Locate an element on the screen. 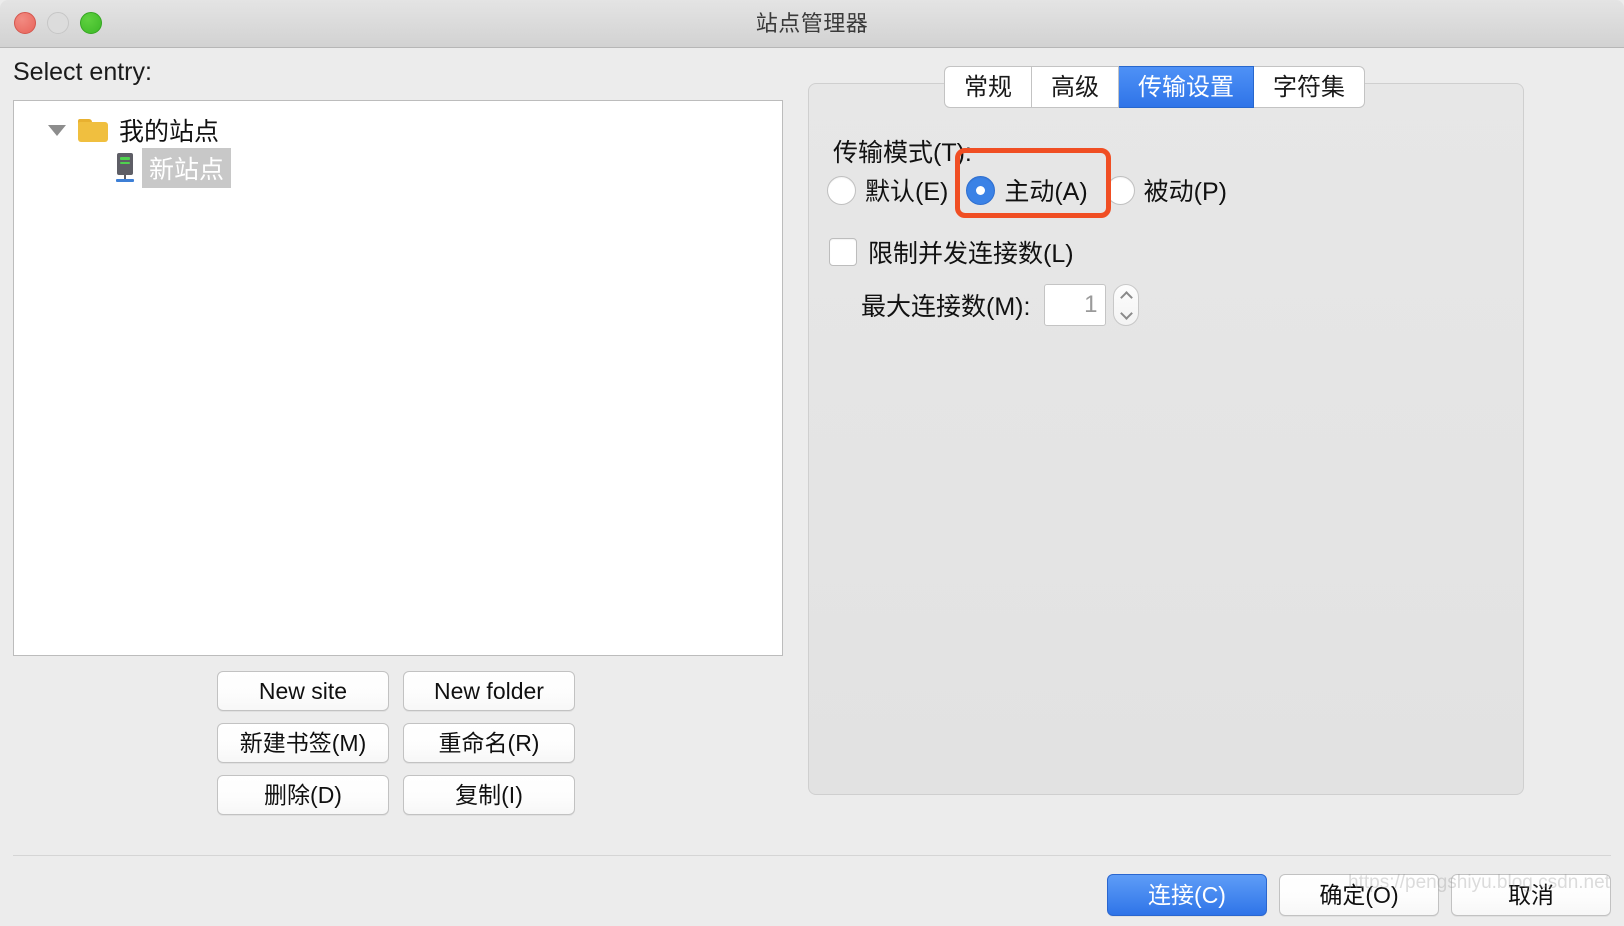 The width and height of the screenshot is (1624, 926). server-icon is located at coordinates (125, 168).